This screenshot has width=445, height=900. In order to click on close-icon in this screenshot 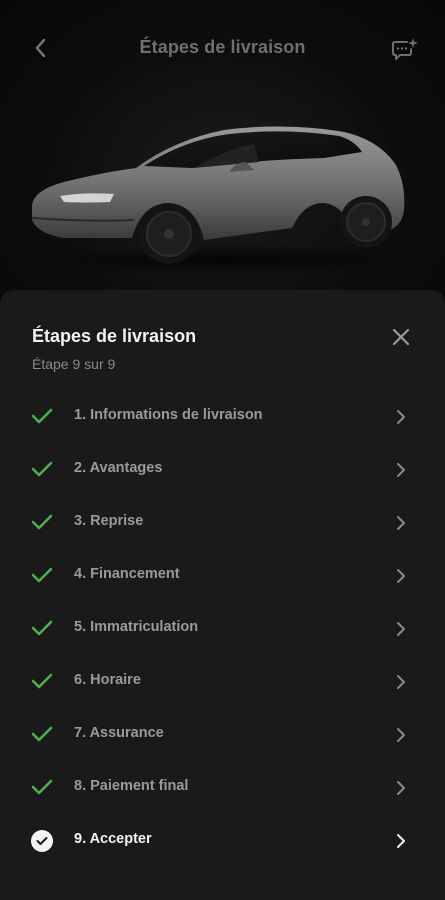, I will do `click(401, 337)`.